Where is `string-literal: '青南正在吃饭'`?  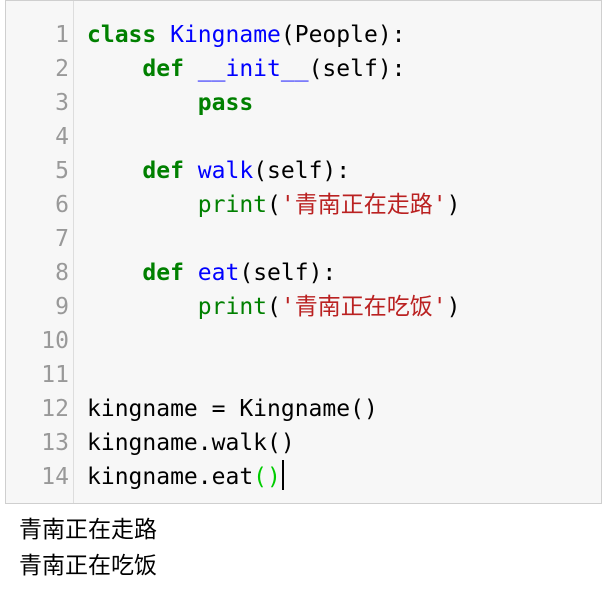
string-literal: '青南正在吃饭' is located at coordinates (363, 307).